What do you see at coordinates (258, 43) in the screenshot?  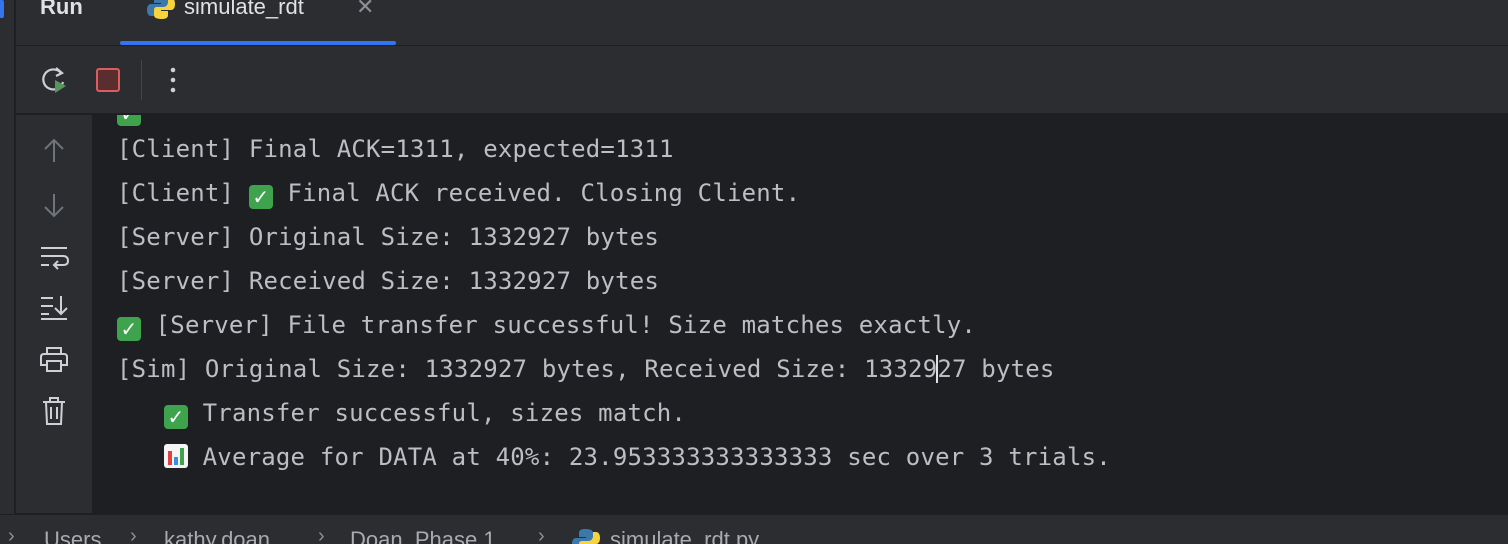 I see `active-tab-indicator` at bounding box center [258, 43].